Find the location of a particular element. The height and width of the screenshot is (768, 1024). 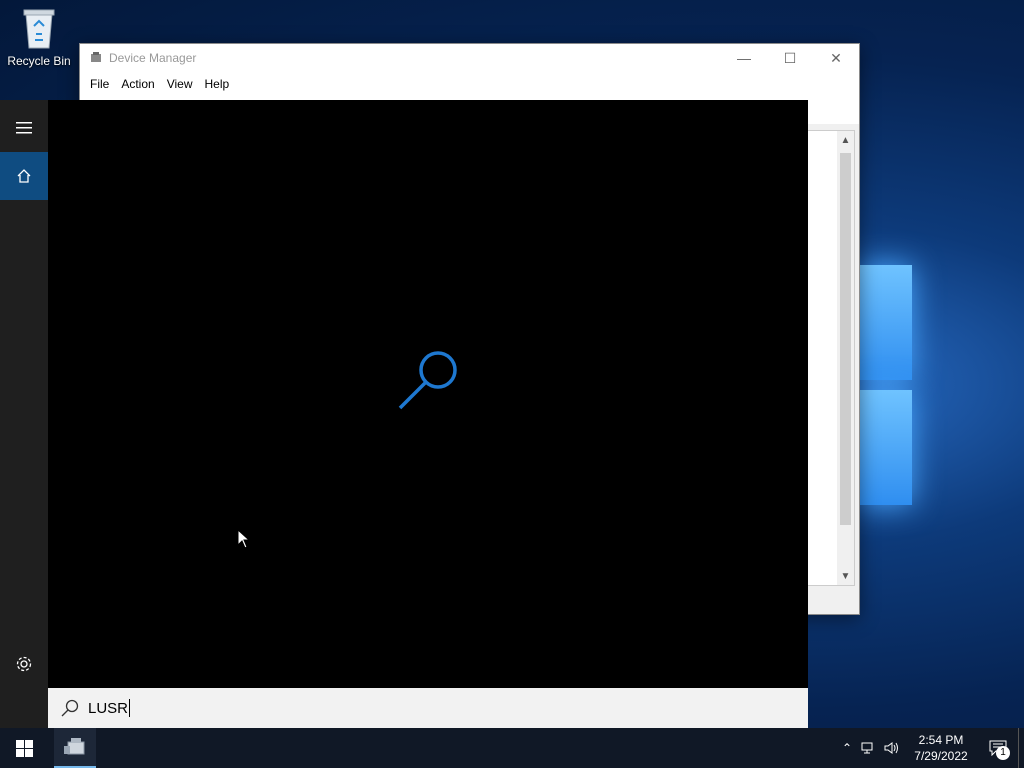

windows-start-icon is located at coordinates (24, 748).